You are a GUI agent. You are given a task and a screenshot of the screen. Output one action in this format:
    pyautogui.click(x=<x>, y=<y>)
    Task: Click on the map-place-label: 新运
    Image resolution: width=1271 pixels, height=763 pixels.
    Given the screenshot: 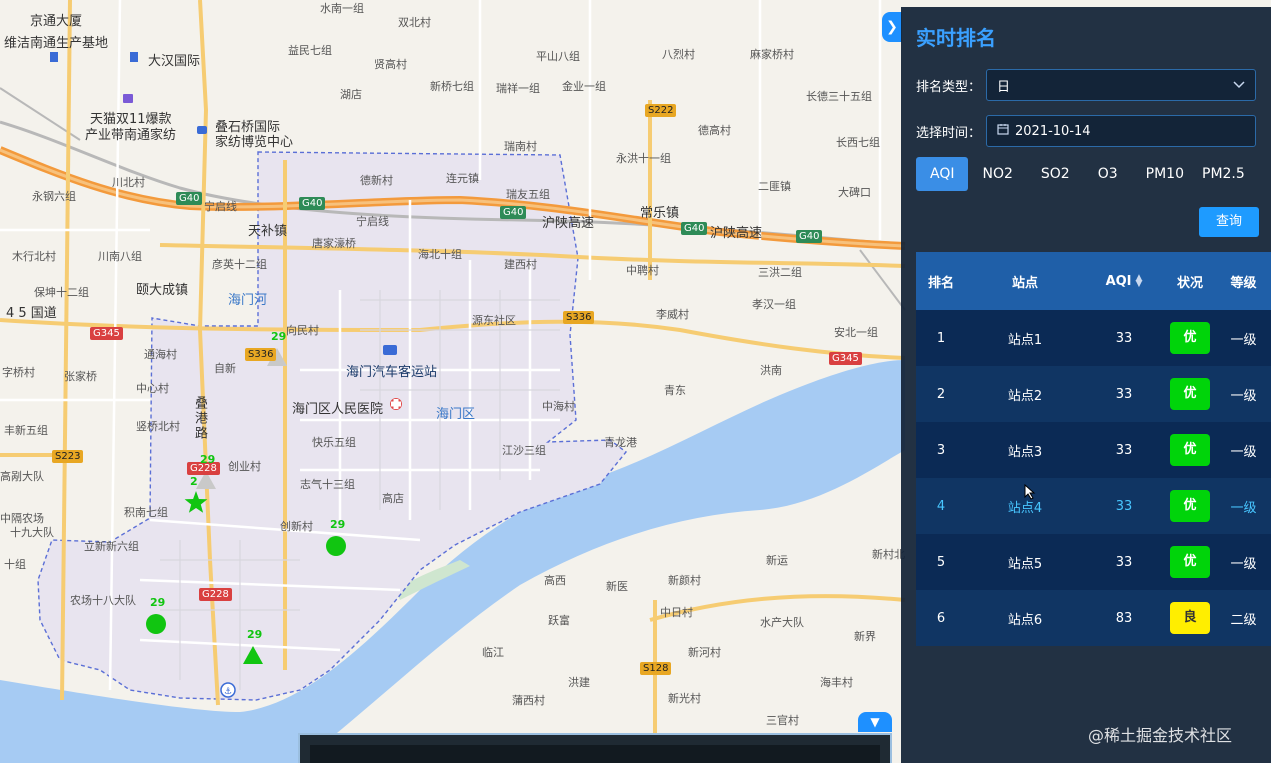 What is the action you would take?
    pyautogui.click(x=777, y=560)
    